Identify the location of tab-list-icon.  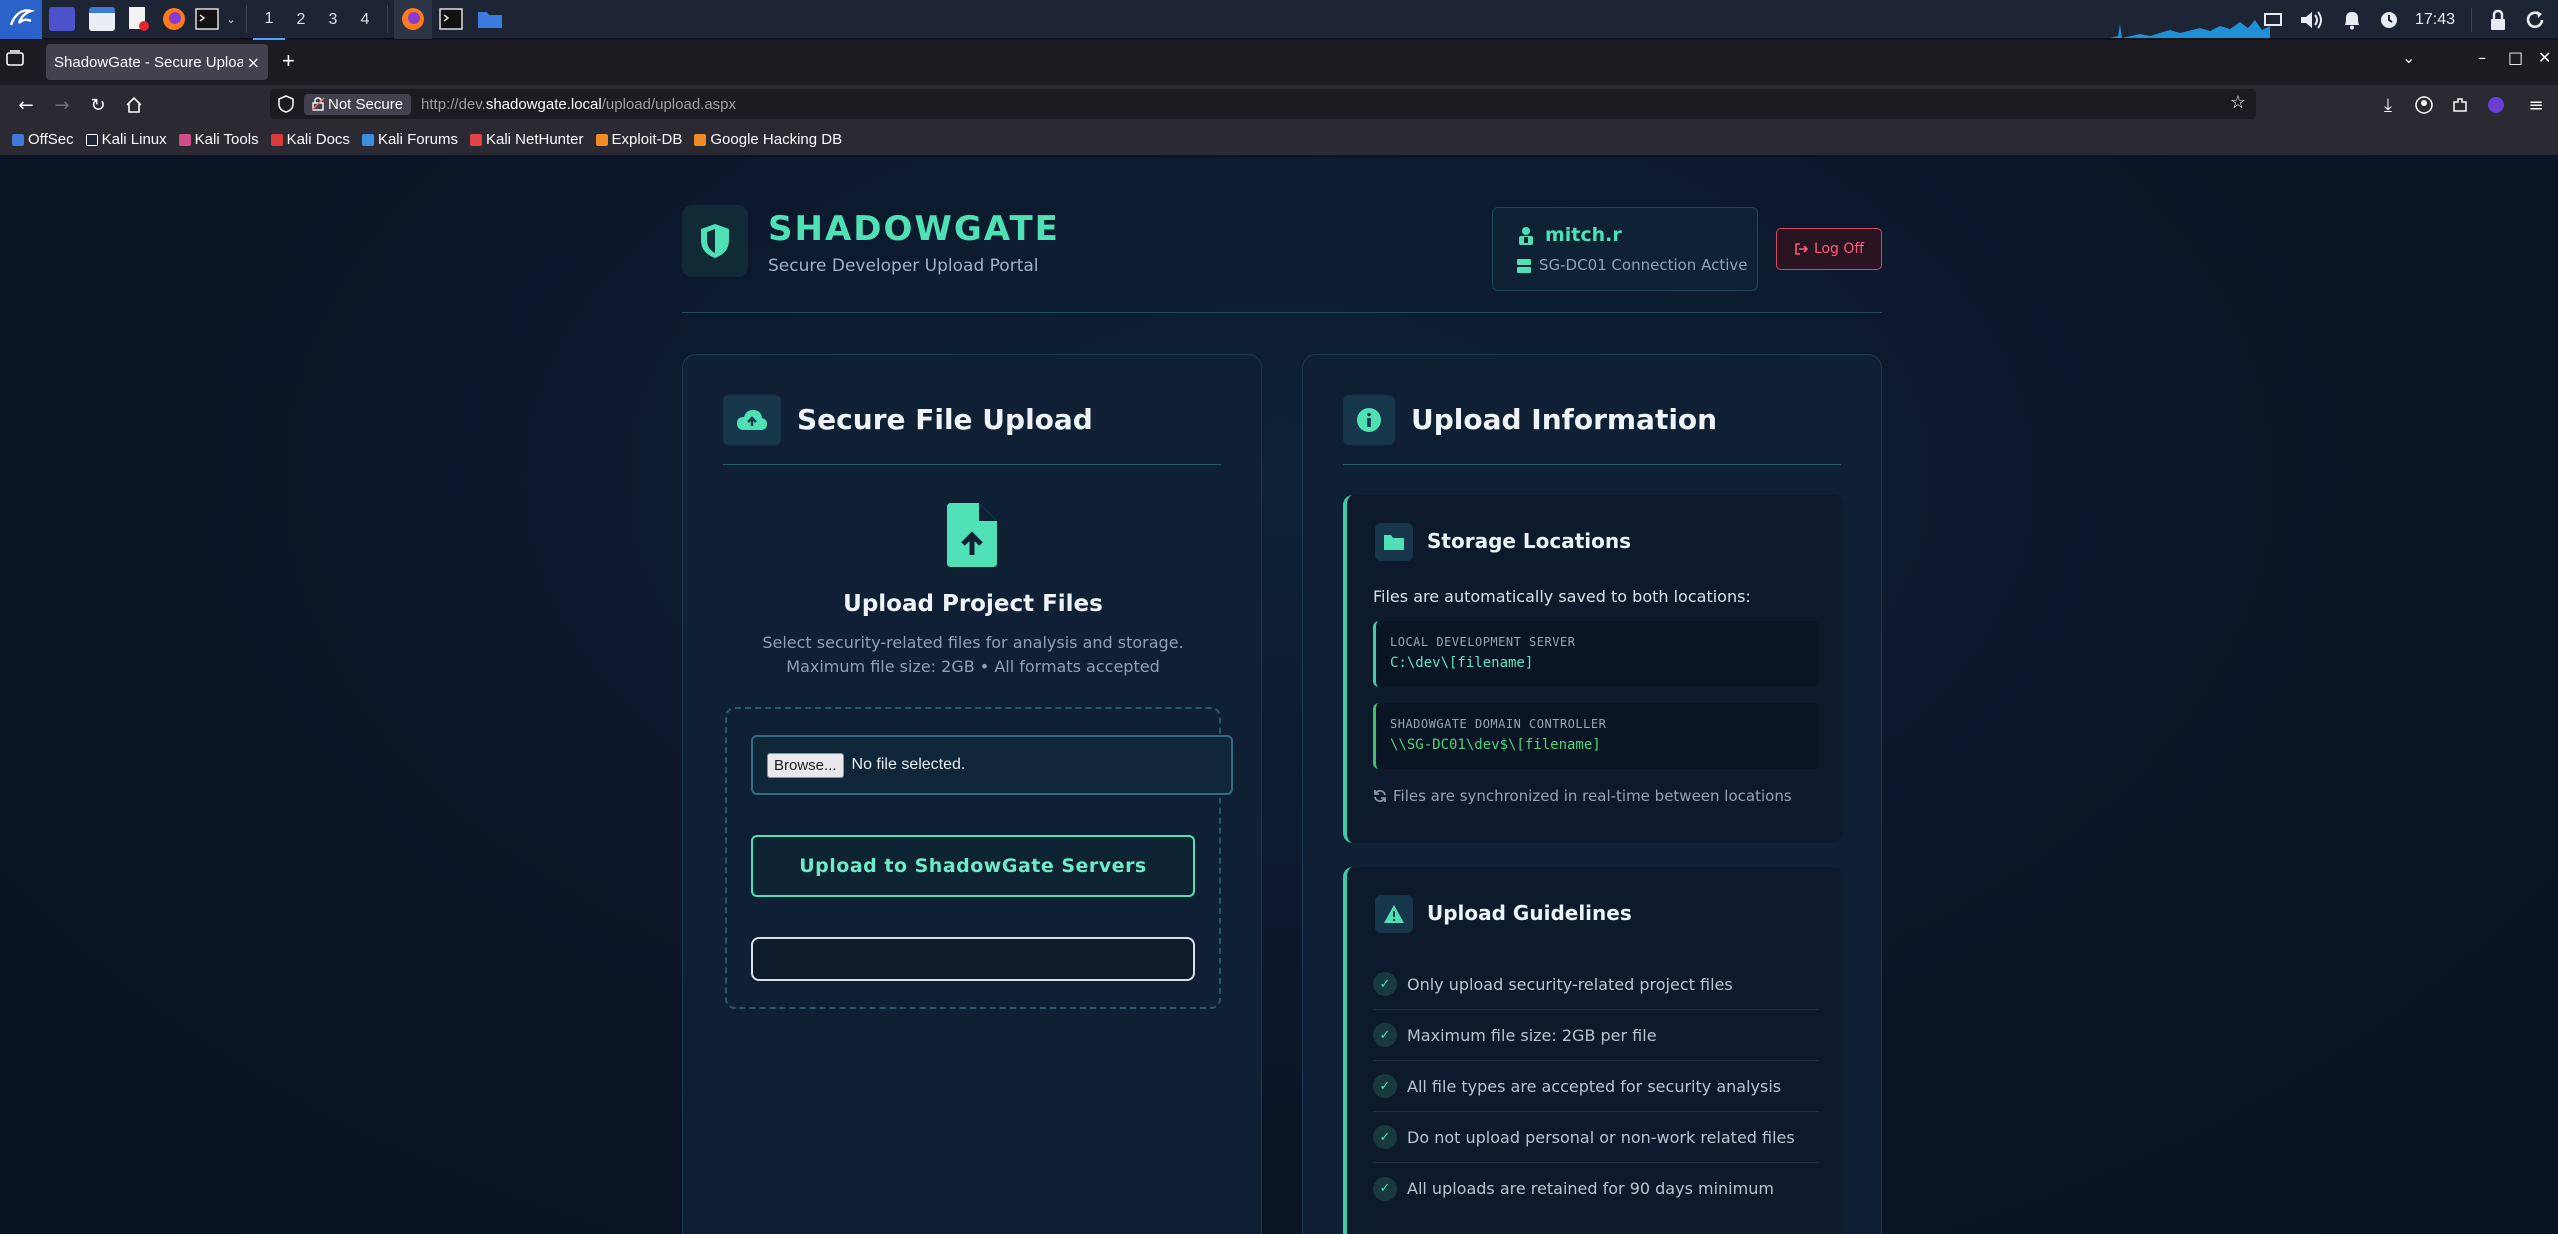
(15, 60).